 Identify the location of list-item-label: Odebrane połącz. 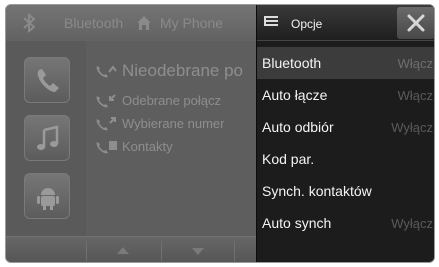
(172, 100).